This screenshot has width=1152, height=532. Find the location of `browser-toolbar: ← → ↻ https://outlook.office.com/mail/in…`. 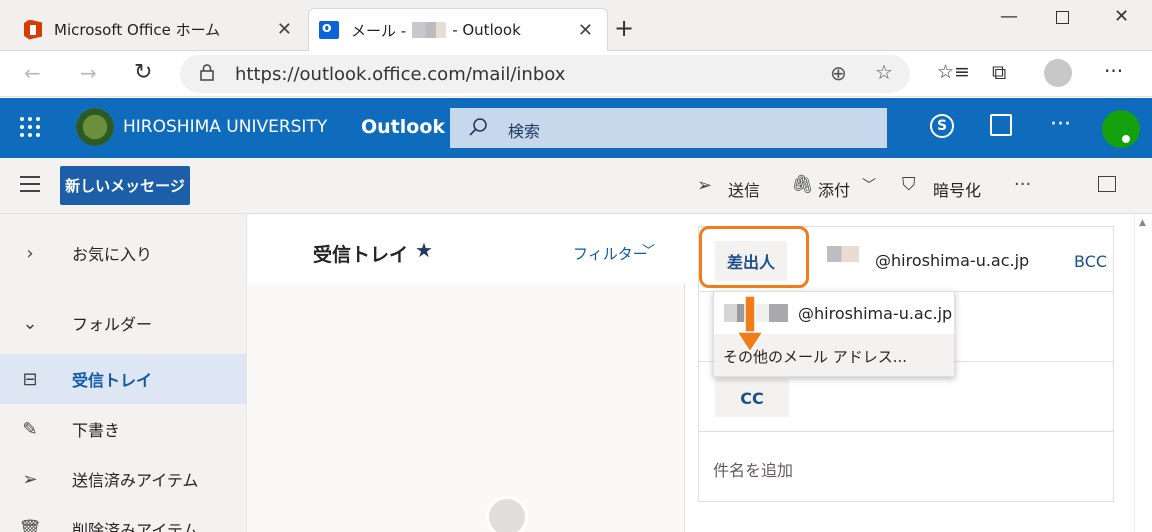

browser-toolbar: ← → ↻ https://outlook.office.com/mail/in… is located at coordinates (576, 74).